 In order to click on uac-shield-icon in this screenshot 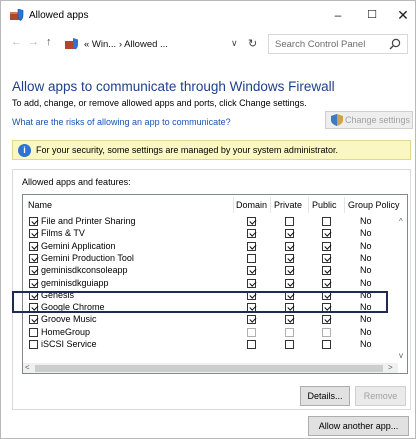, I will do `click(337, 120)`.